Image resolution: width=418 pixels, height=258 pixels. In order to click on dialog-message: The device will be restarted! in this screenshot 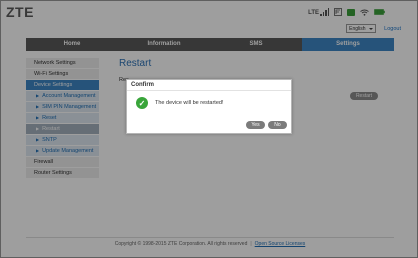, I will do `click(189, 103)`.